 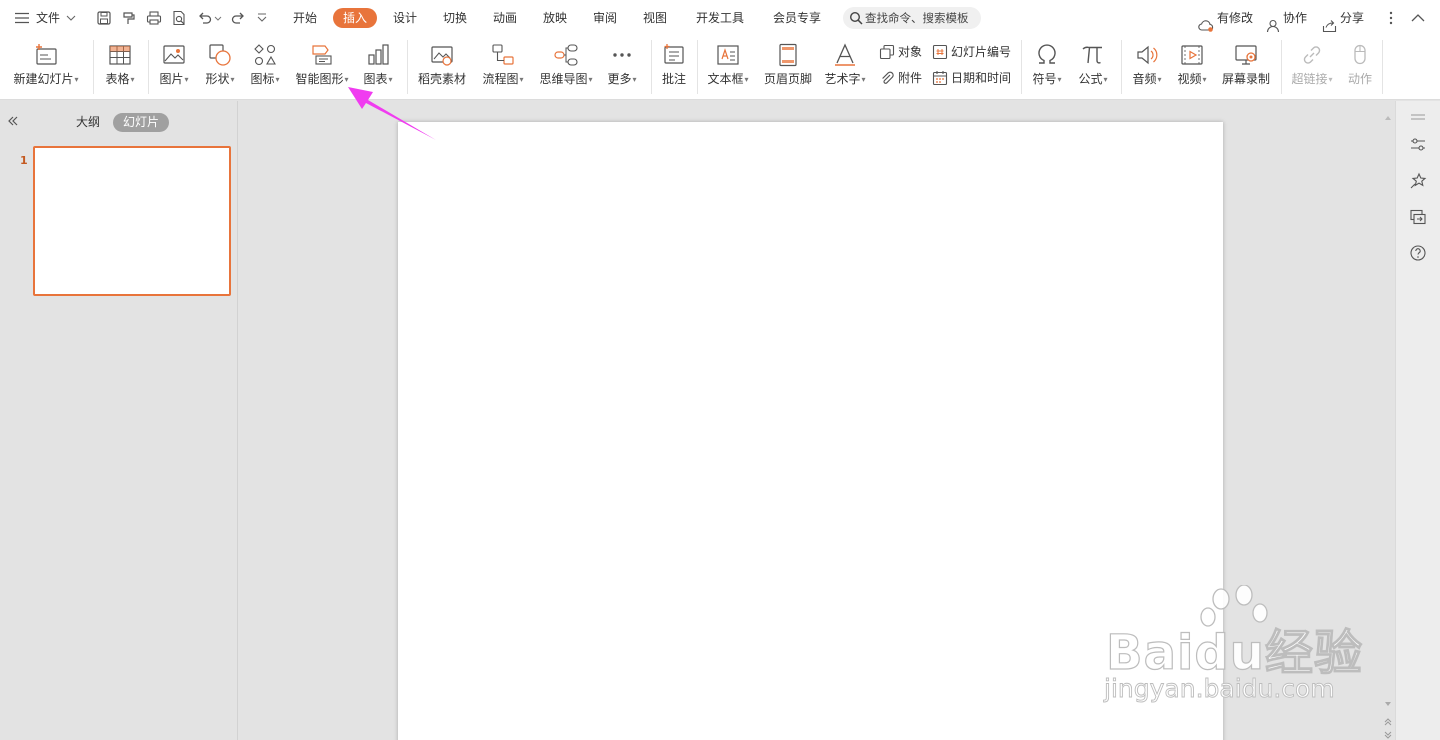 I want to click on hyperlink-label: 超链接, so click(x=1309, y=79).